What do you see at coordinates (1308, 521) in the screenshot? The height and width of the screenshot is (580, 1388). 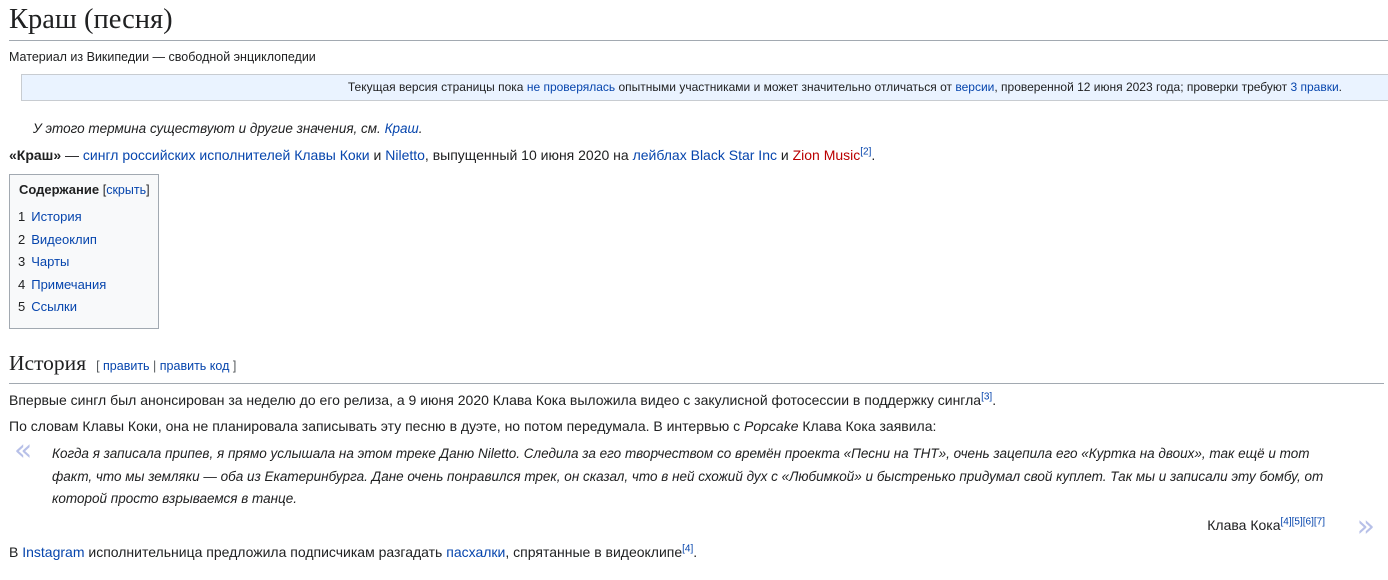 I see `ref-6: [6]` at bounding box center [1308, 521].